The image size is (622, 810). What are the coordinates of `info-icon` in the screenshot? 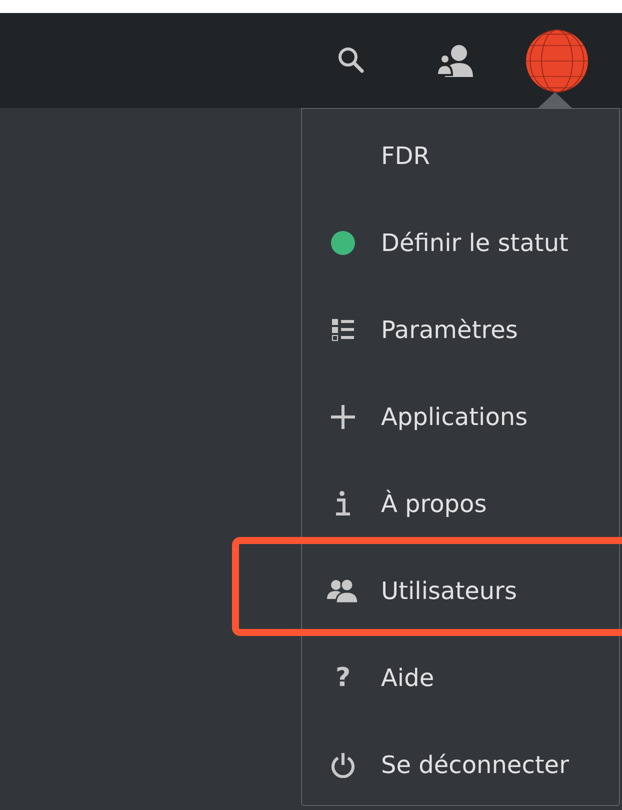 It's located at (343, 503).